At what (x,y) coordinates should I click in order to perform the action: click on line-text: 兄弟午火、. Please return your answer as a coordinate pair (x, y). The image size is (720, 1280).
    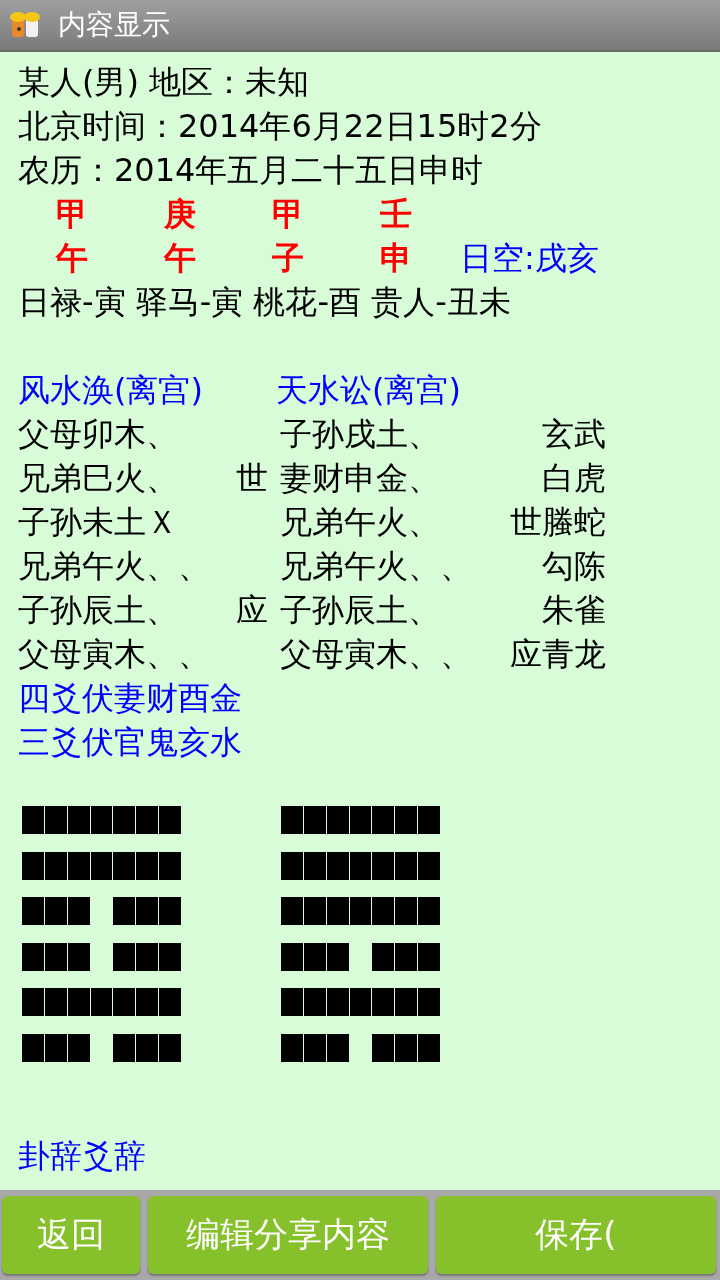
    Looking at the image, I should click on (360, 522).